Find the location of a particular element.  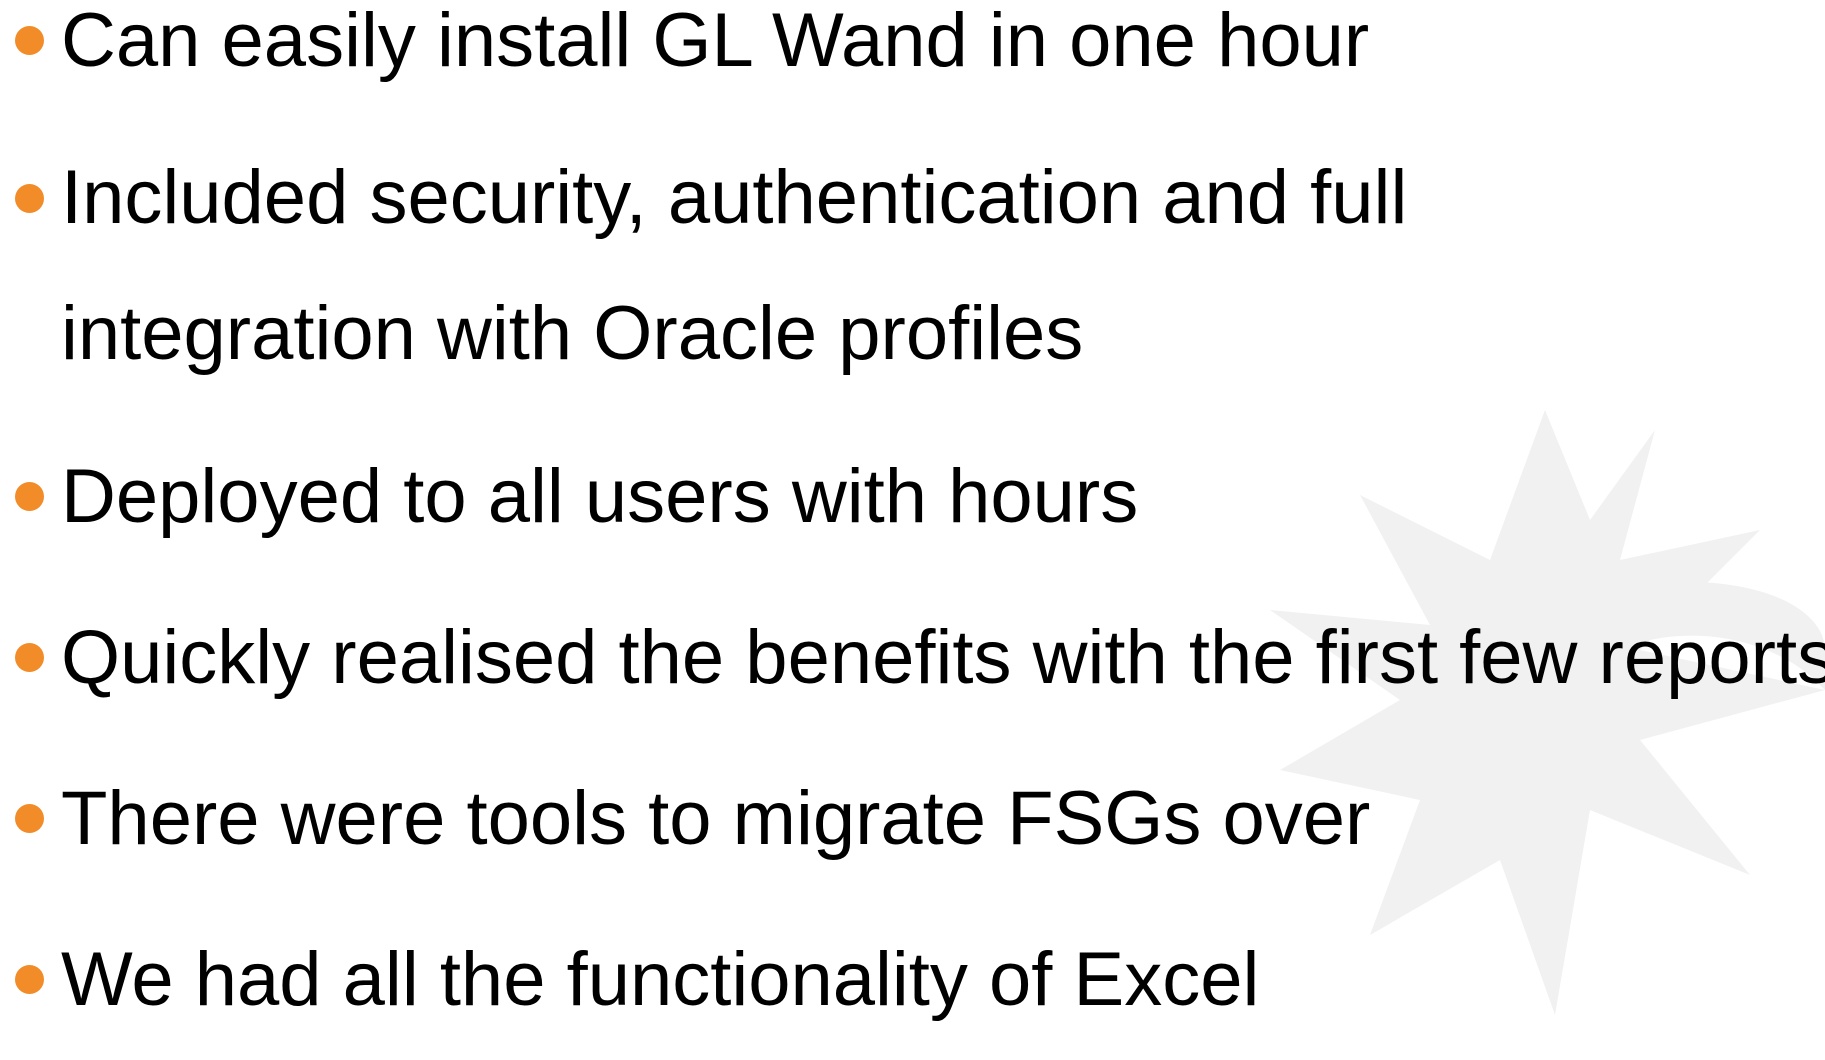

bullet-text: Deployed to all users with hours is located at coordinates (600, 496).